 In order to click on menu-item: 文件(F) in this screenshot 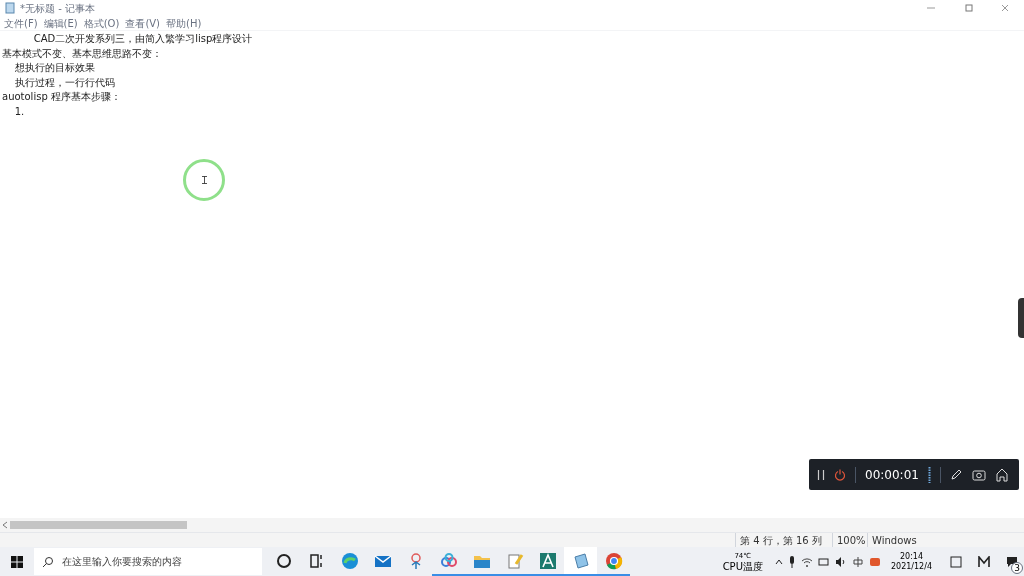, I will do `click(21, 23)`.